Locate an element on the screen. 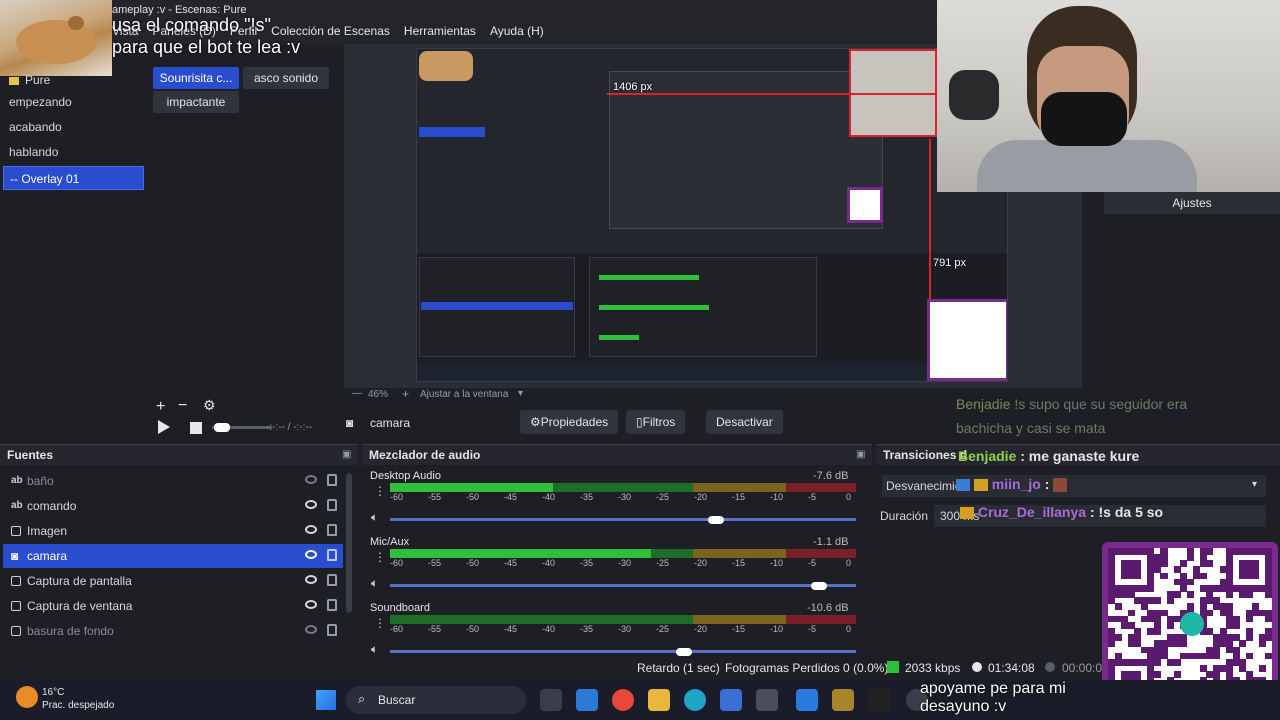 The width and height of the screenshot is (1280, 720). menu-item-ayuda: Ayuda (H) is located at coordinates (517, 33).